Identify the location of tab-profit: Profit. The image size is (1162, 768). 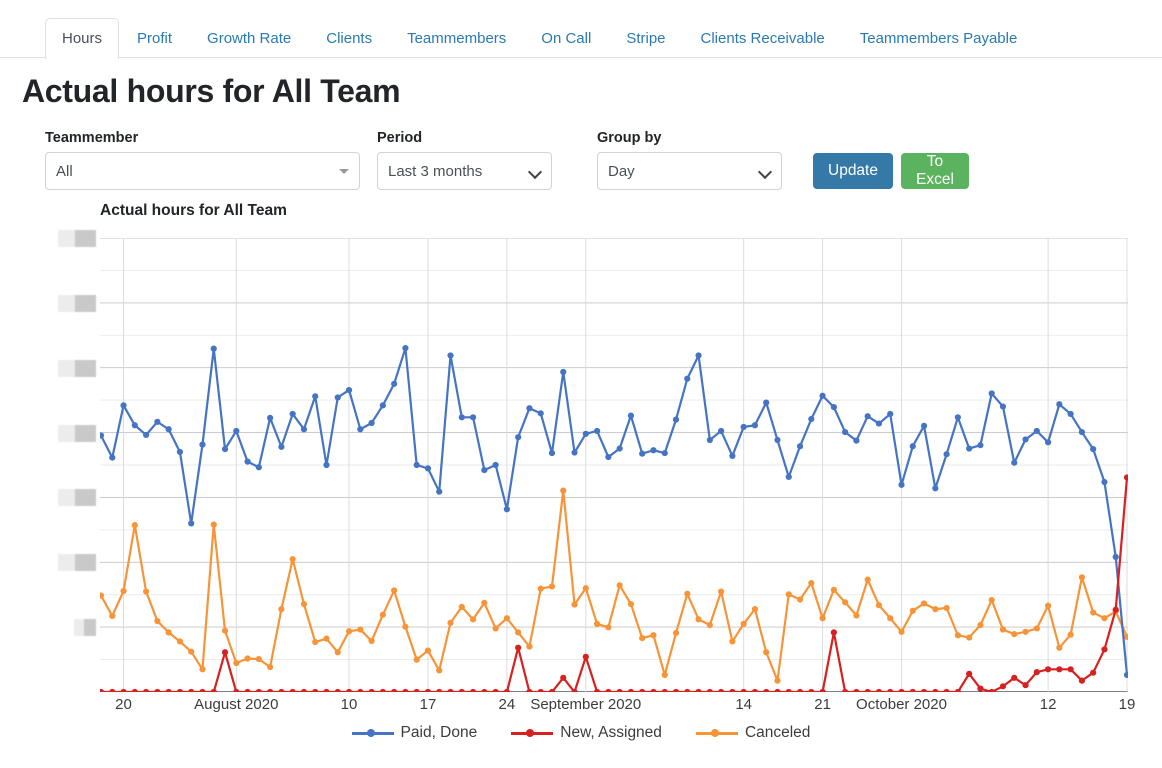
(154, 38).